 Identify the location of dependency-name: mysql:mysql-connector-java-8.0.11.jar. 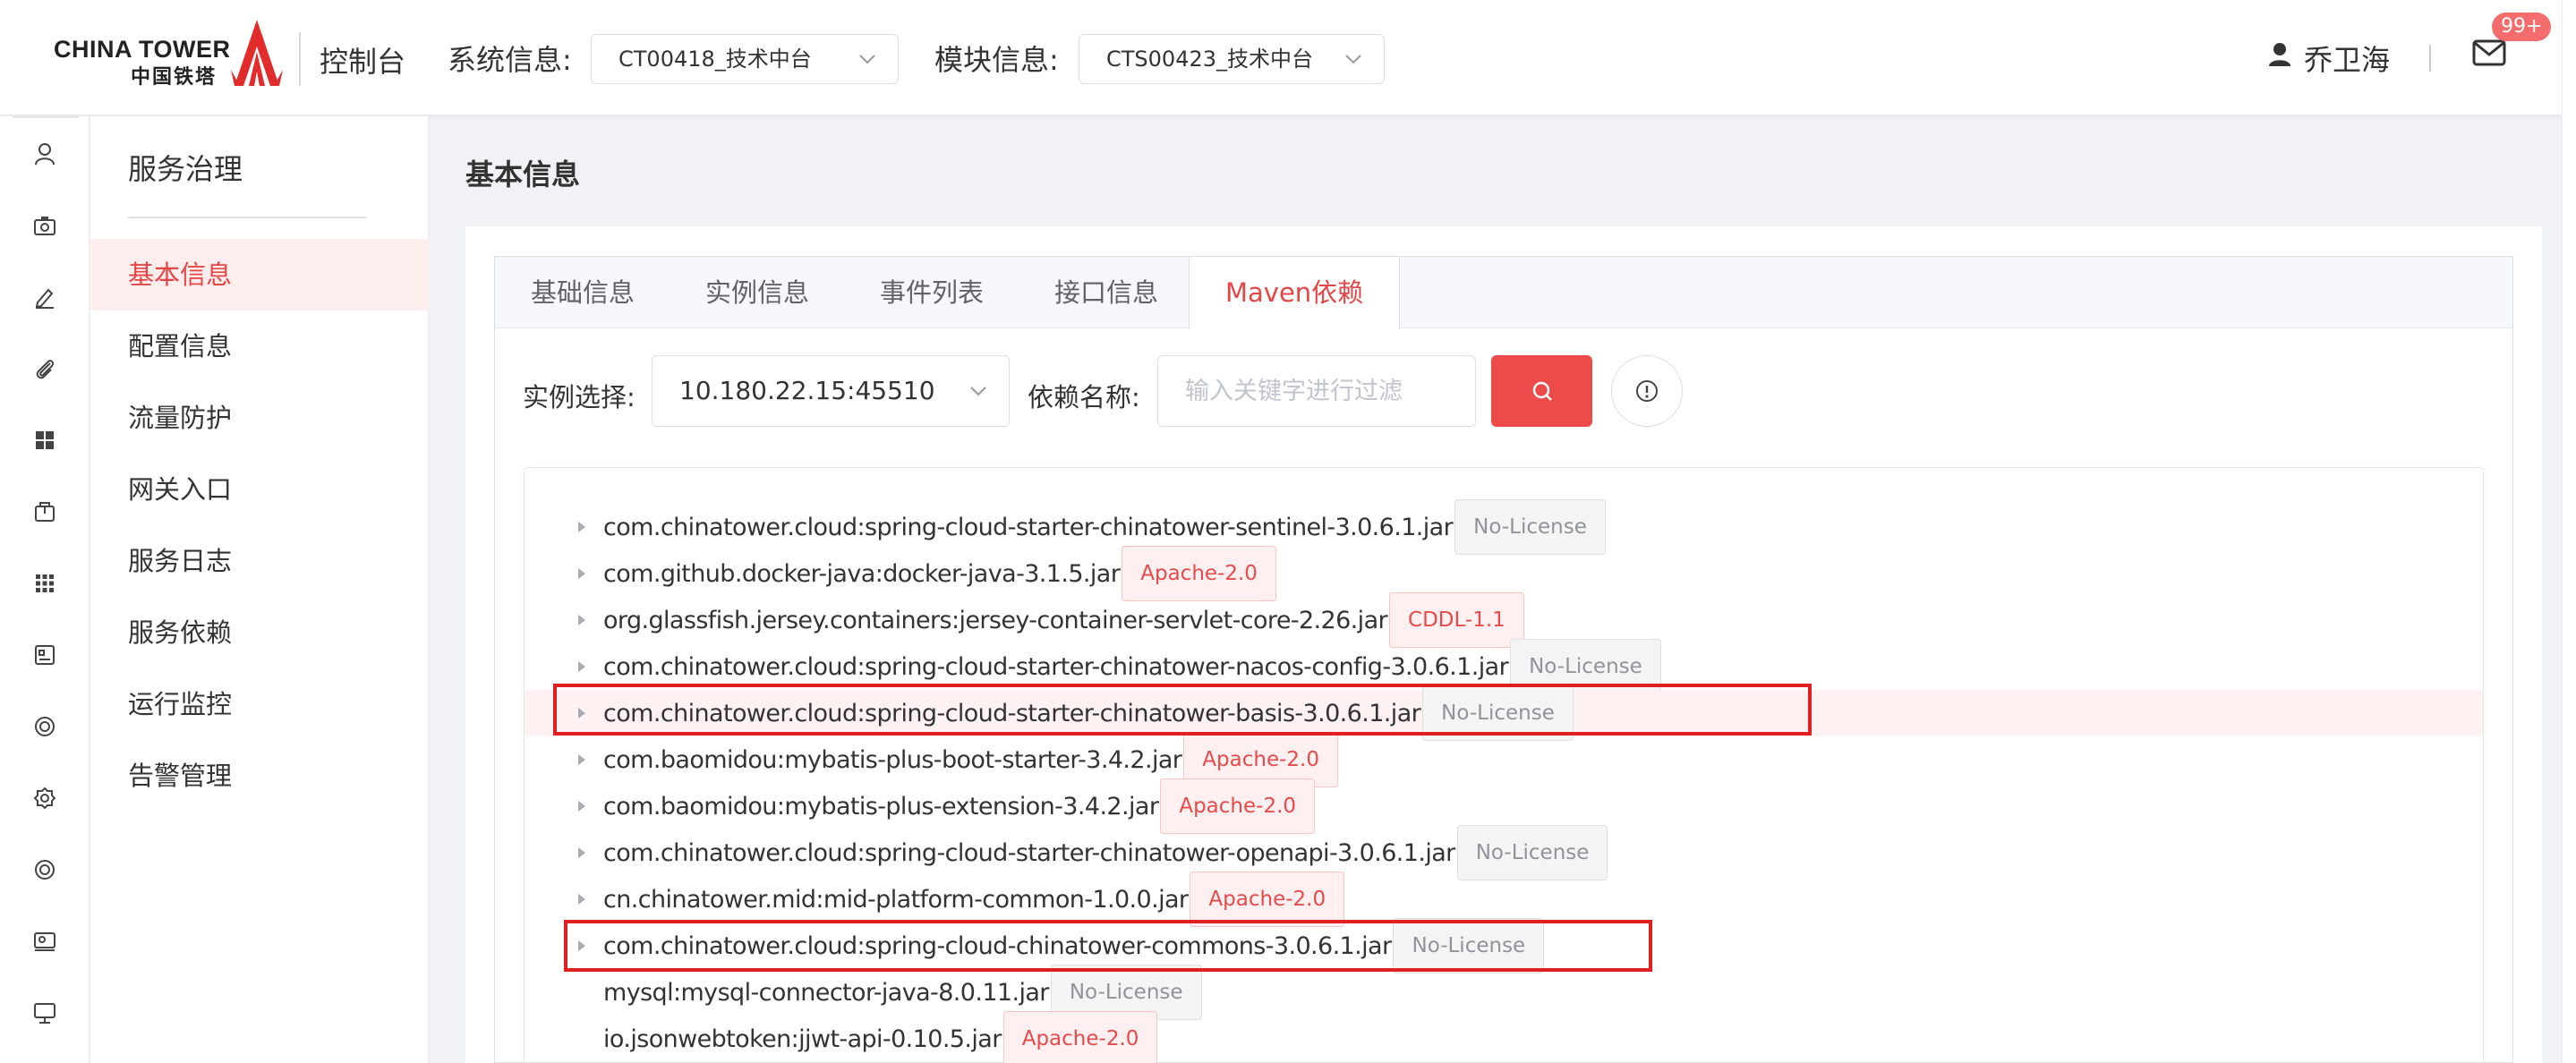
(826, 992).